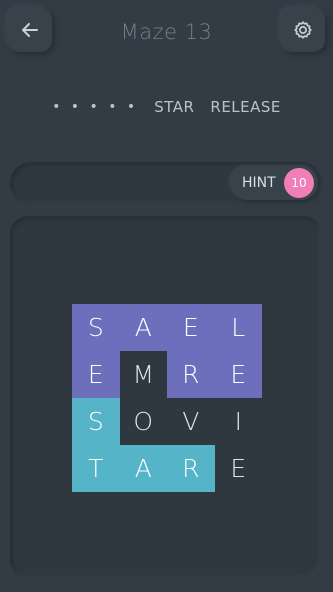  What do you see at coordinates (238, 421) in the screenshot?
I see `letter-tile: I` at bounding box center [238, 421].